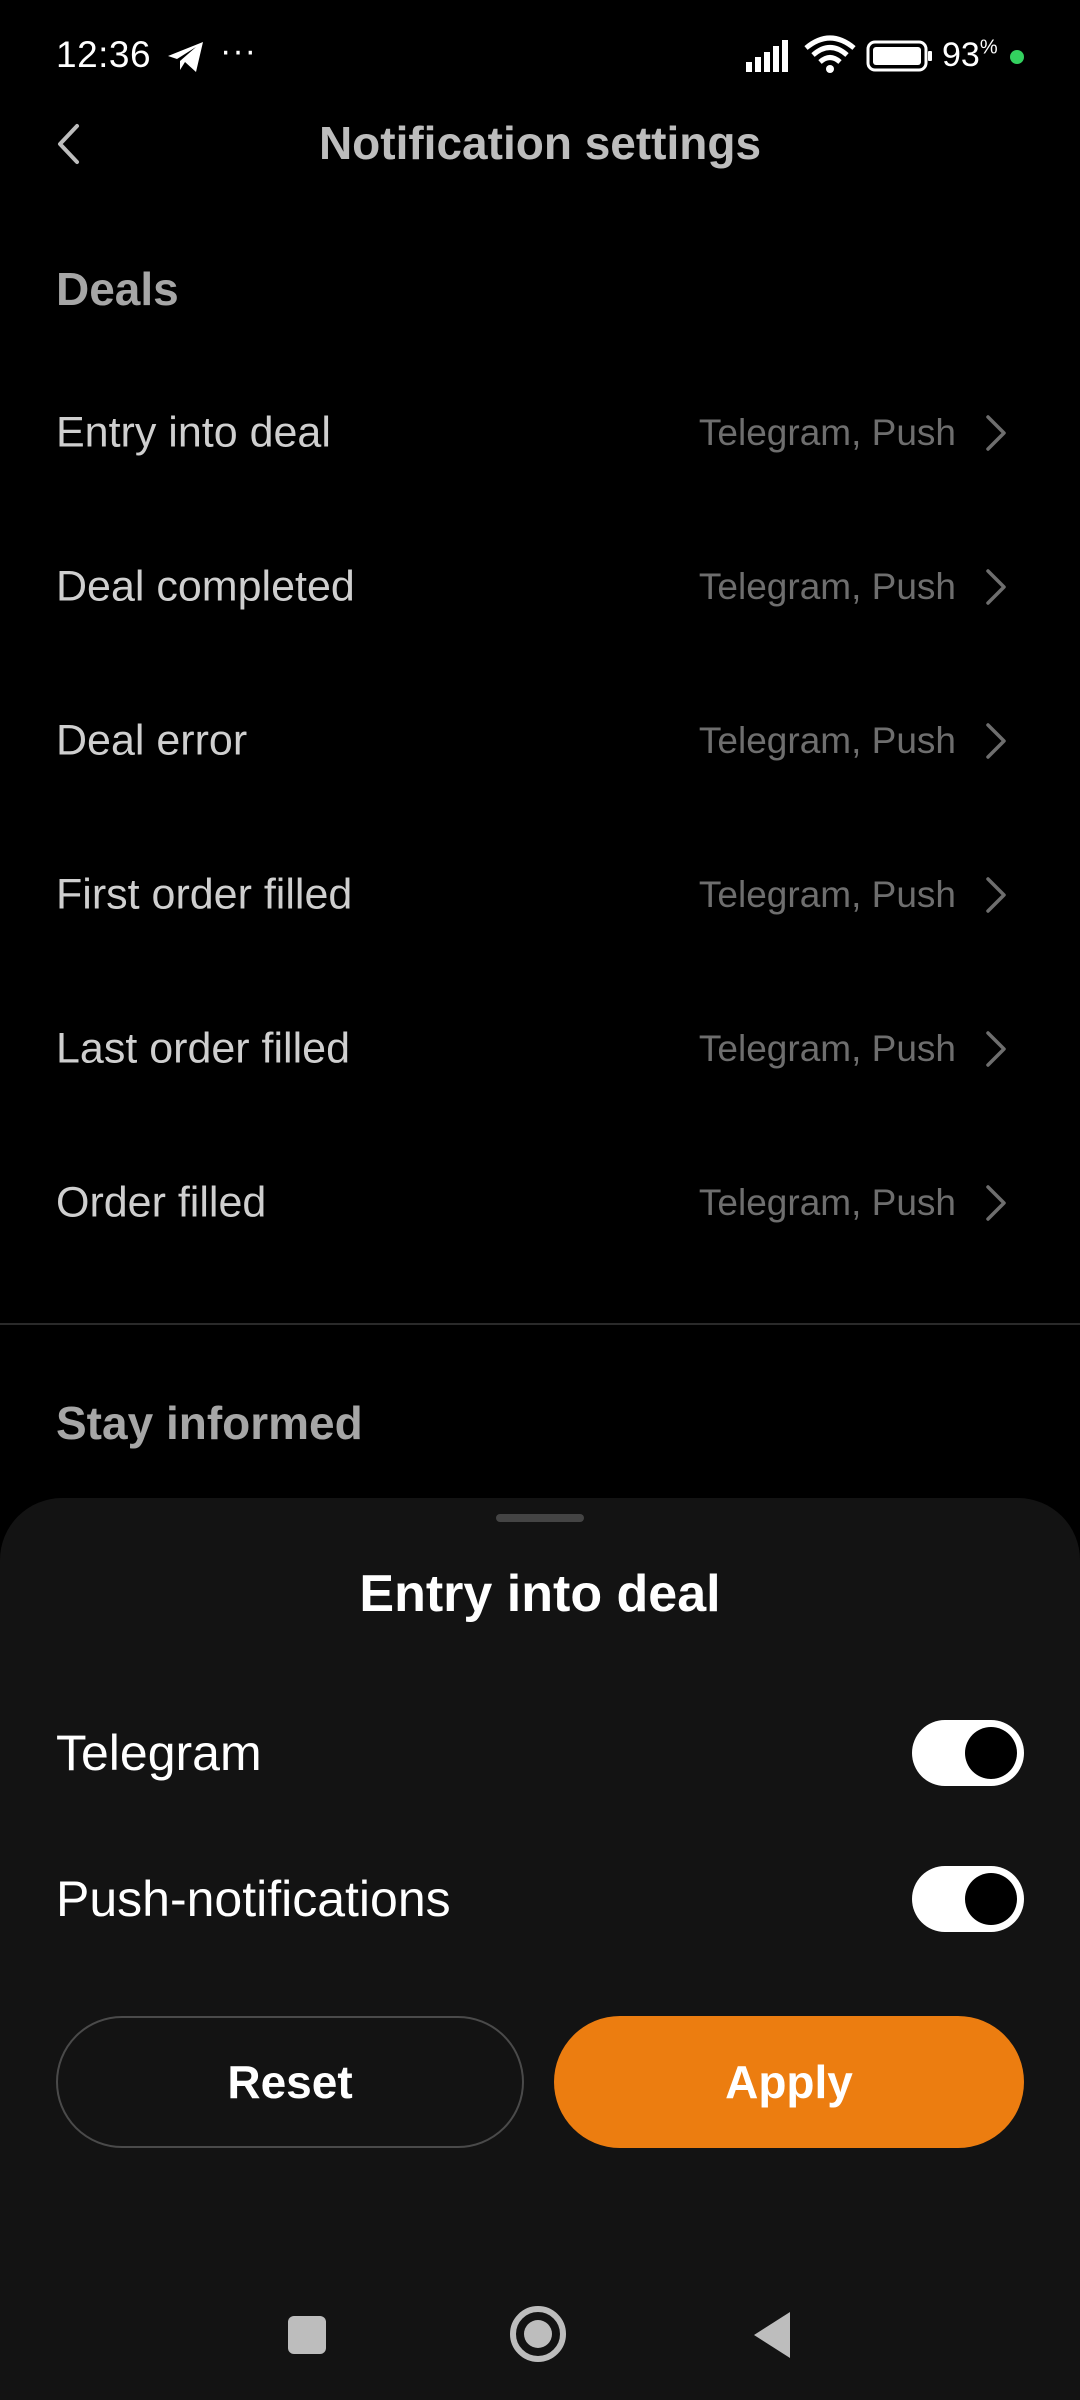 This screenshot has width=1080, height=2400. What do you see at coordinates (193, 432) in the screenshot?
I see `row-label: Entry into deal` at bounding box center [193, 432].